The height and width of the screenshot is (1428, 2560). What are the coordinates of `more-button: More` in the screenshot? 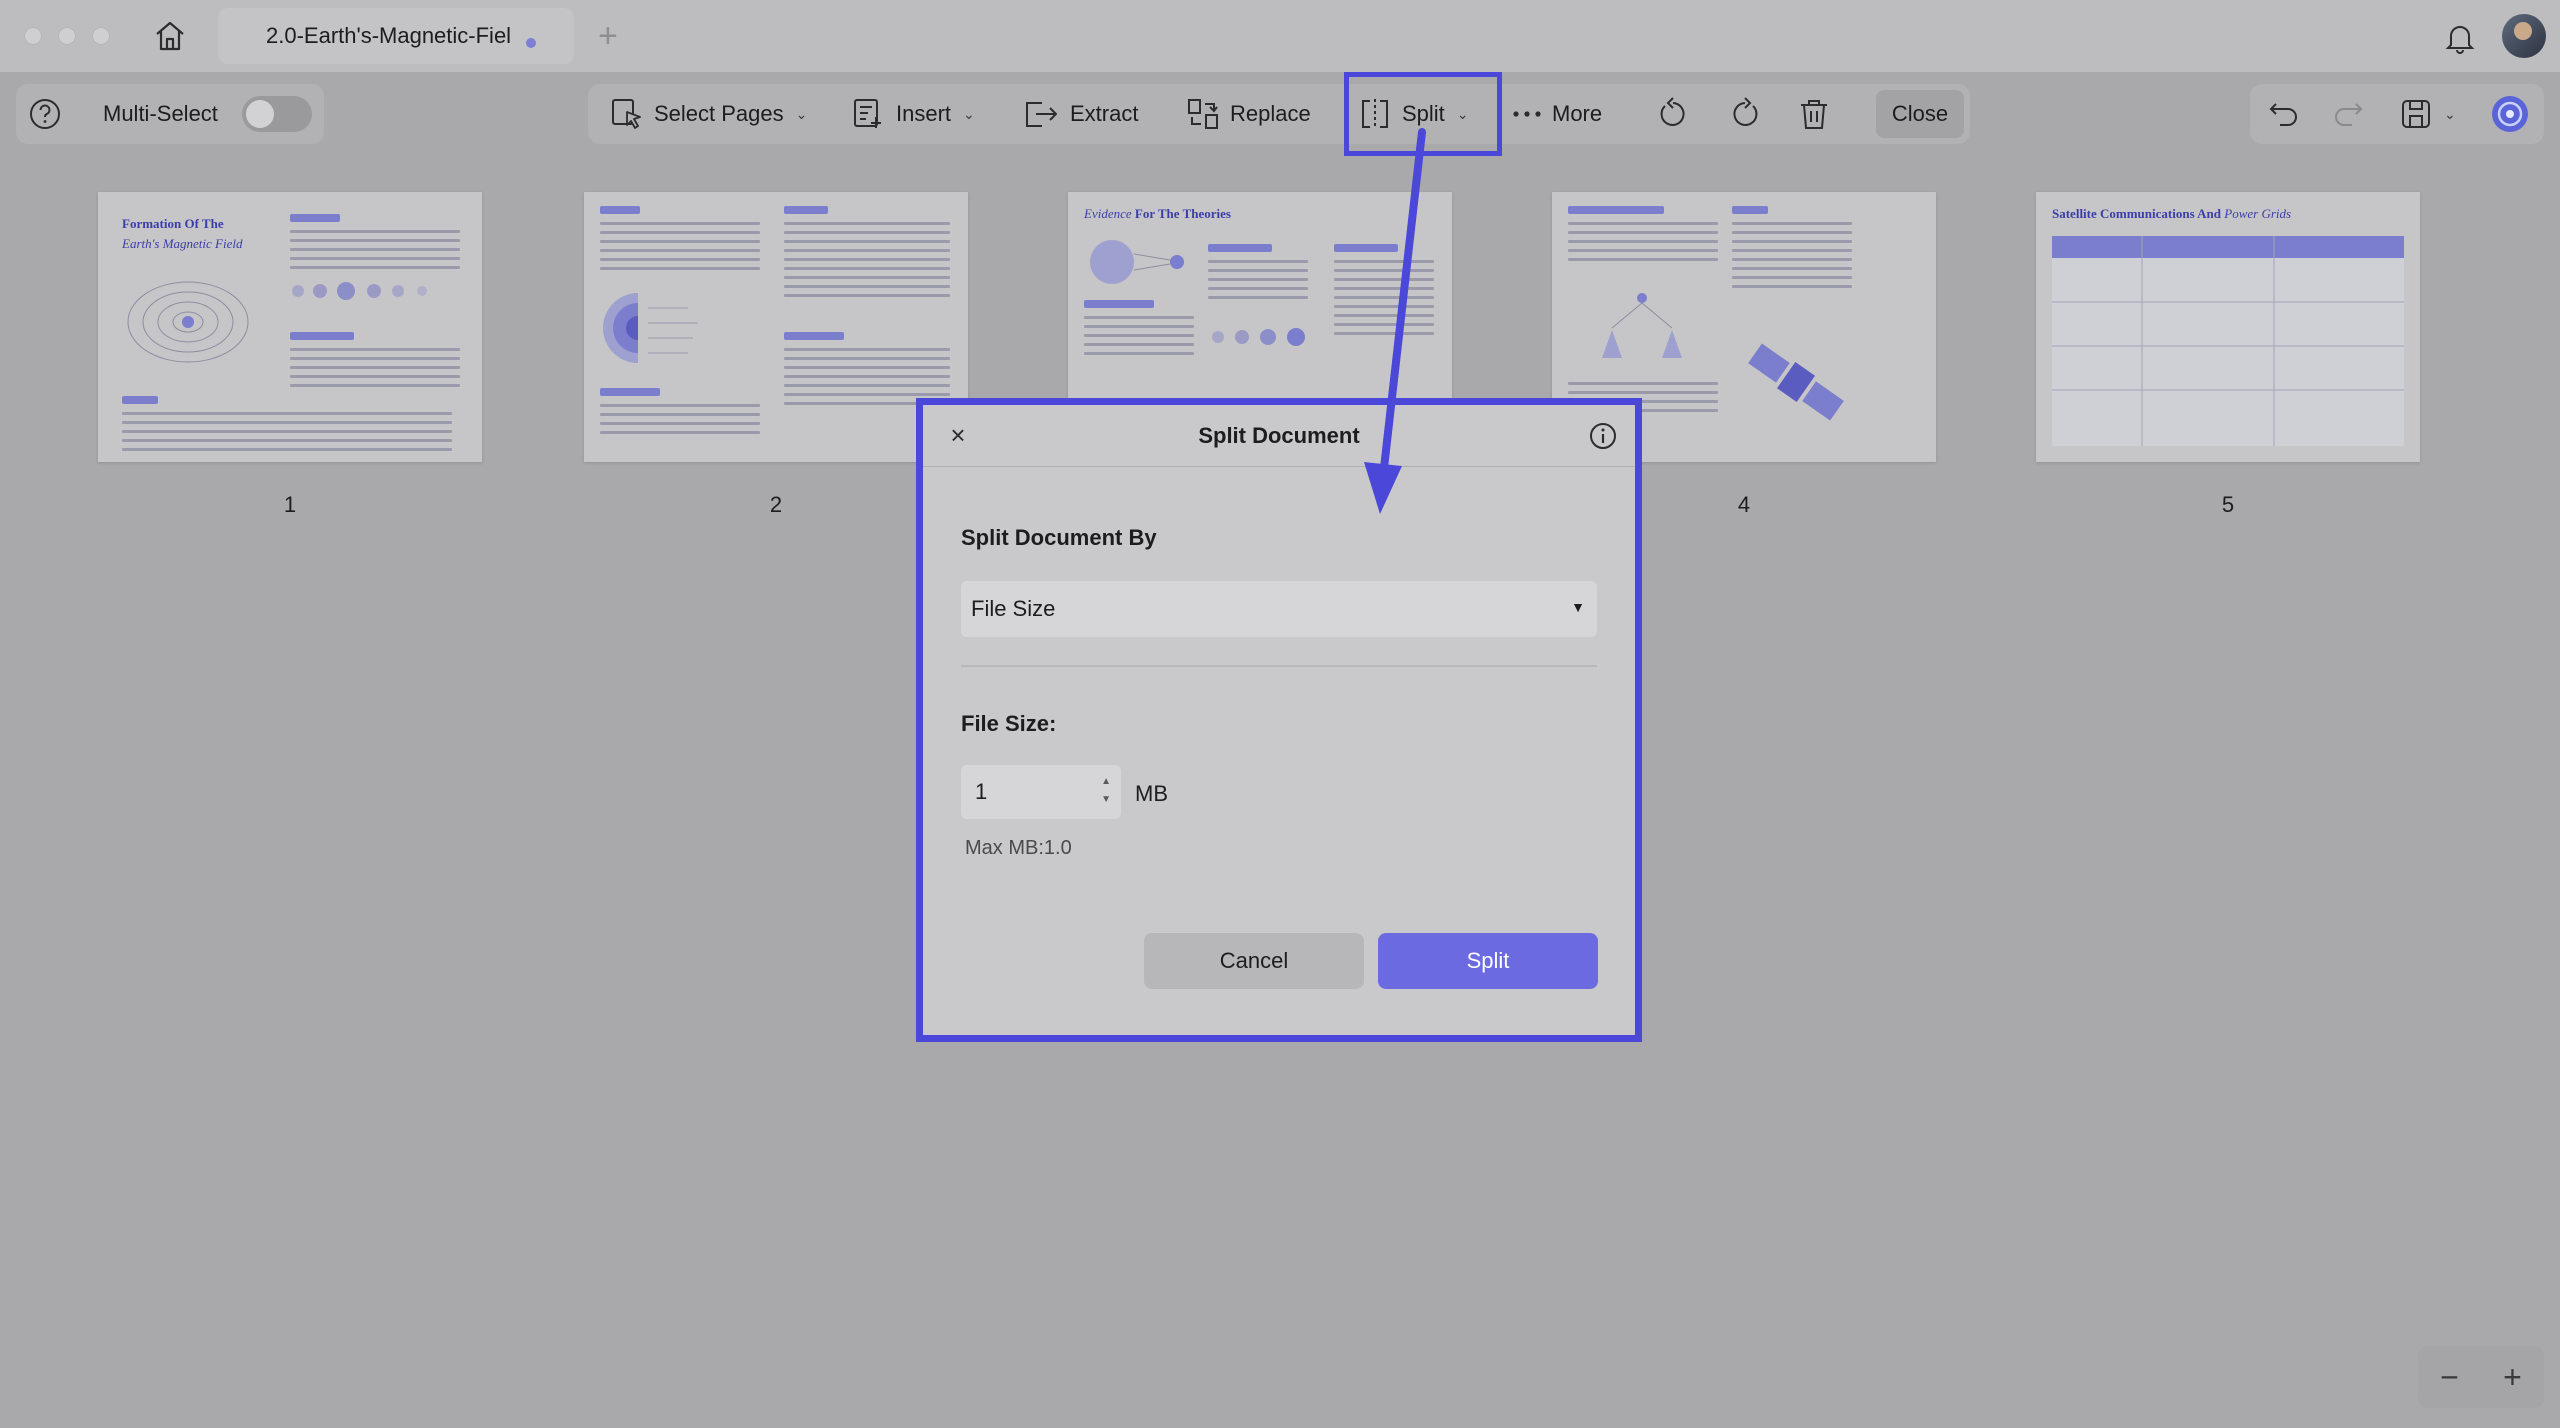 It's located at (1557, 114).